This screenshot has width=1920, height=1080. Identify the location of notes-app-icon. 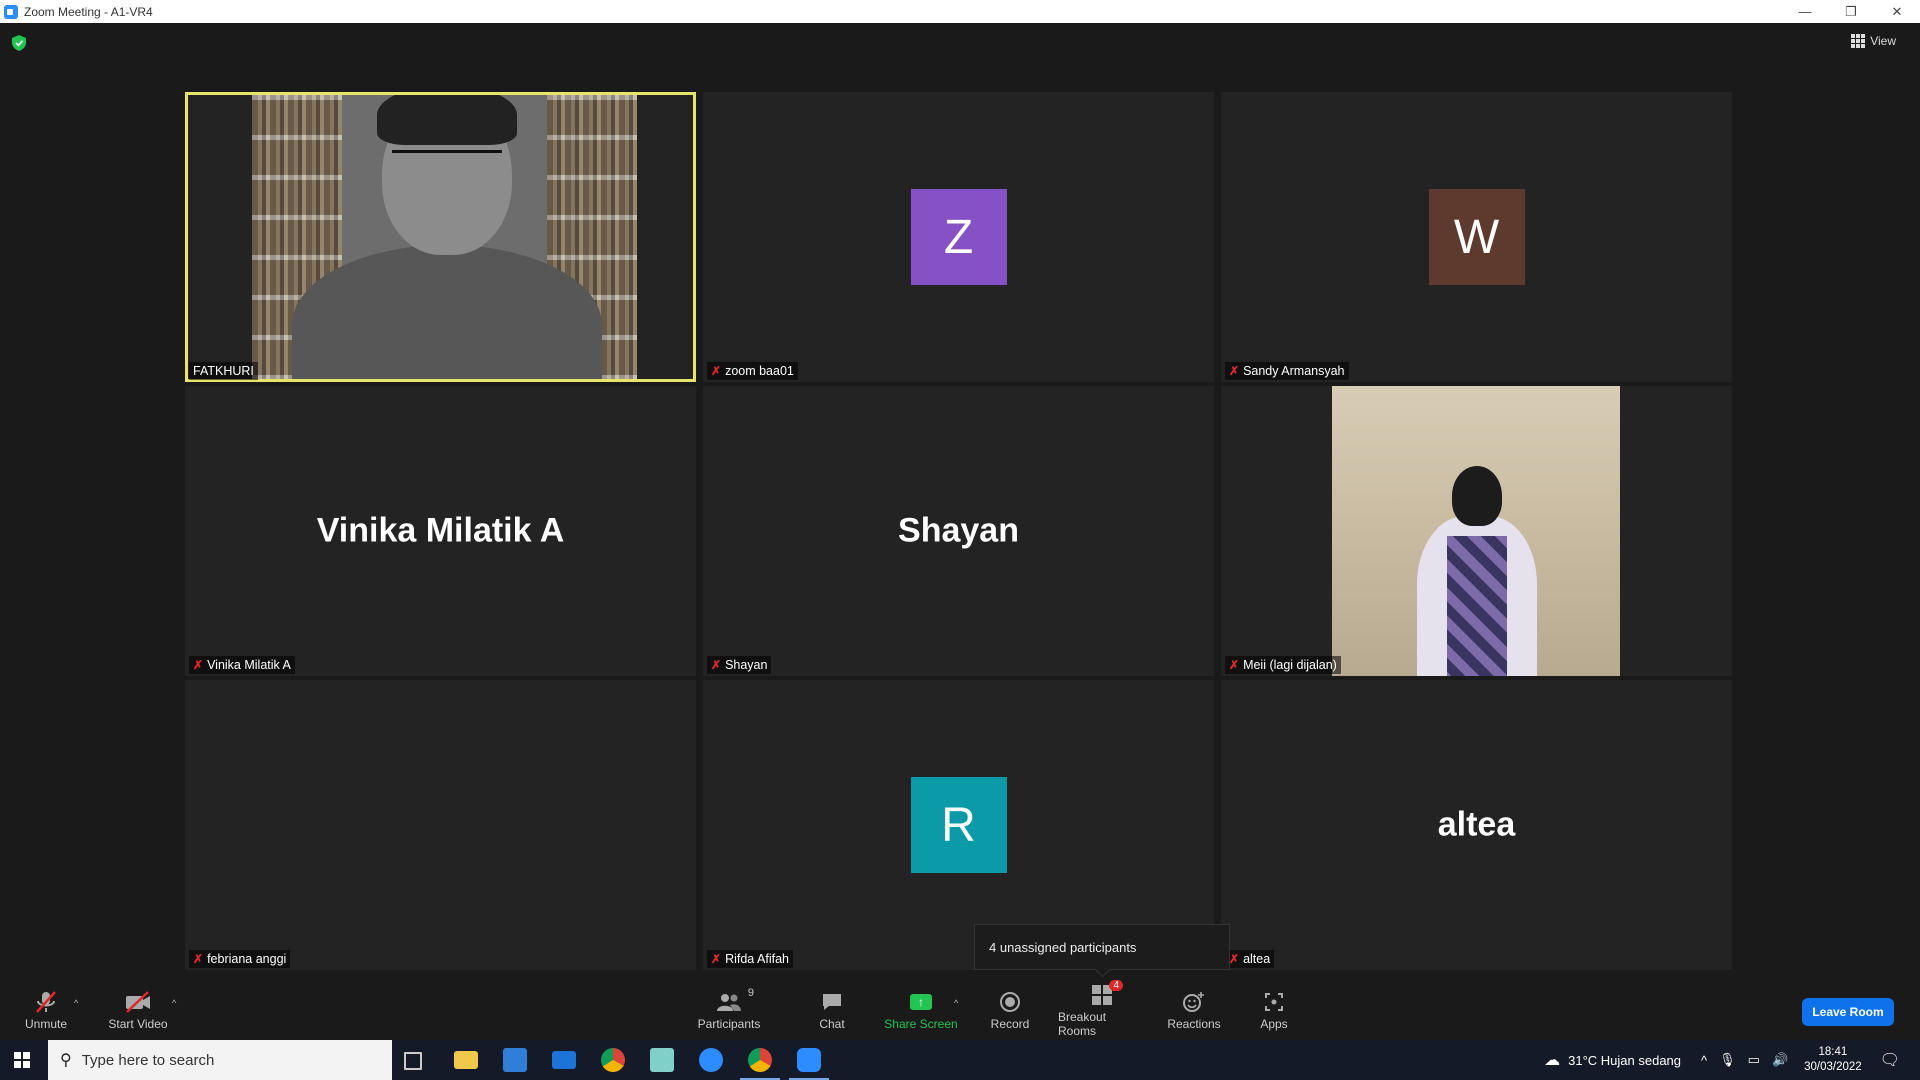
(662, 1060).